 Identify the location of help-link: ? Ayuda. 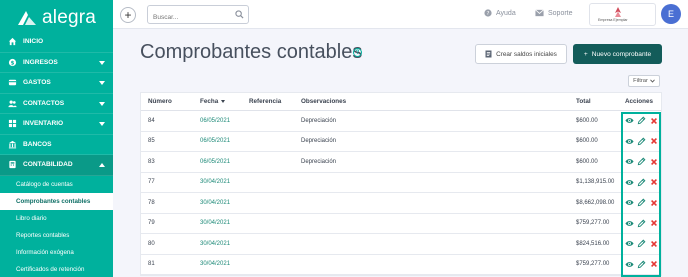
(500, 13).